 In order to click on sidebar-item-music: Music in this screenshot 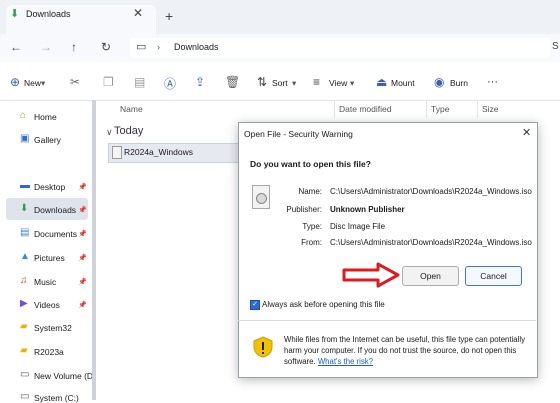, I will do `click(45, 282)`.